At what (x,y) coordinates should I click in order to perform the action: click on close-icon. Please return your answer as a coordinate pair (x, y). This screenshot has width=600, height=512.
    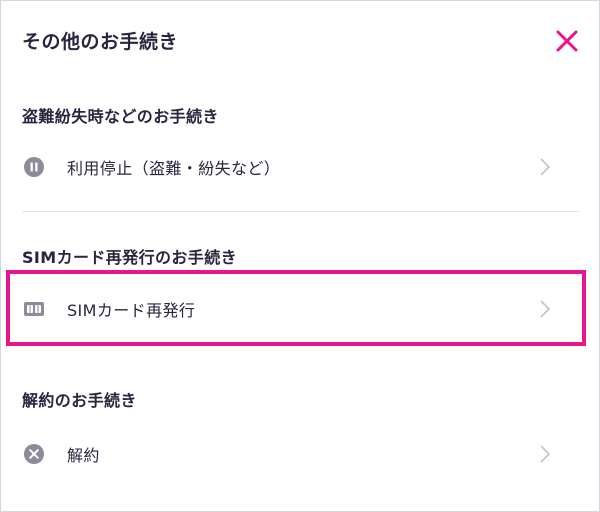
    Looking at the image, I should click on (567, 41).